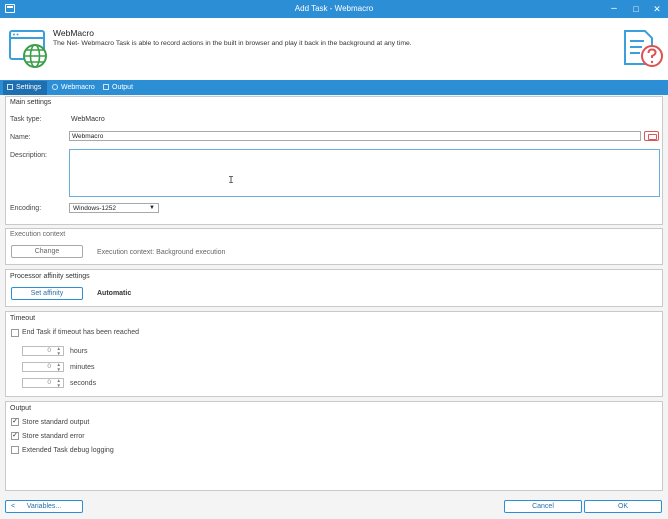  I want to click on cancel-button: Cancel, so click(543, 506).